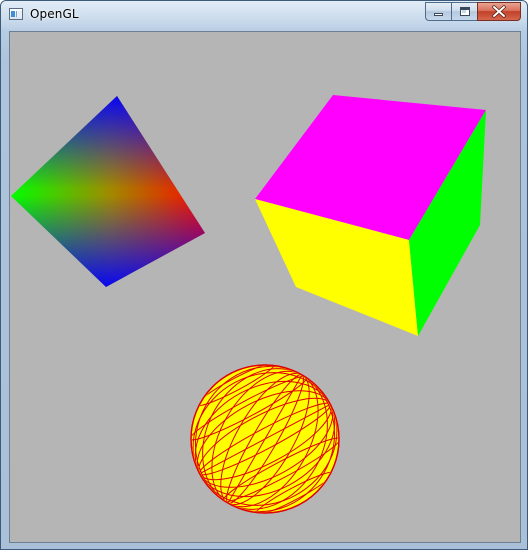 This screenshot has width=528, height=550. I want to click on gradient-square, so click(108, 191).